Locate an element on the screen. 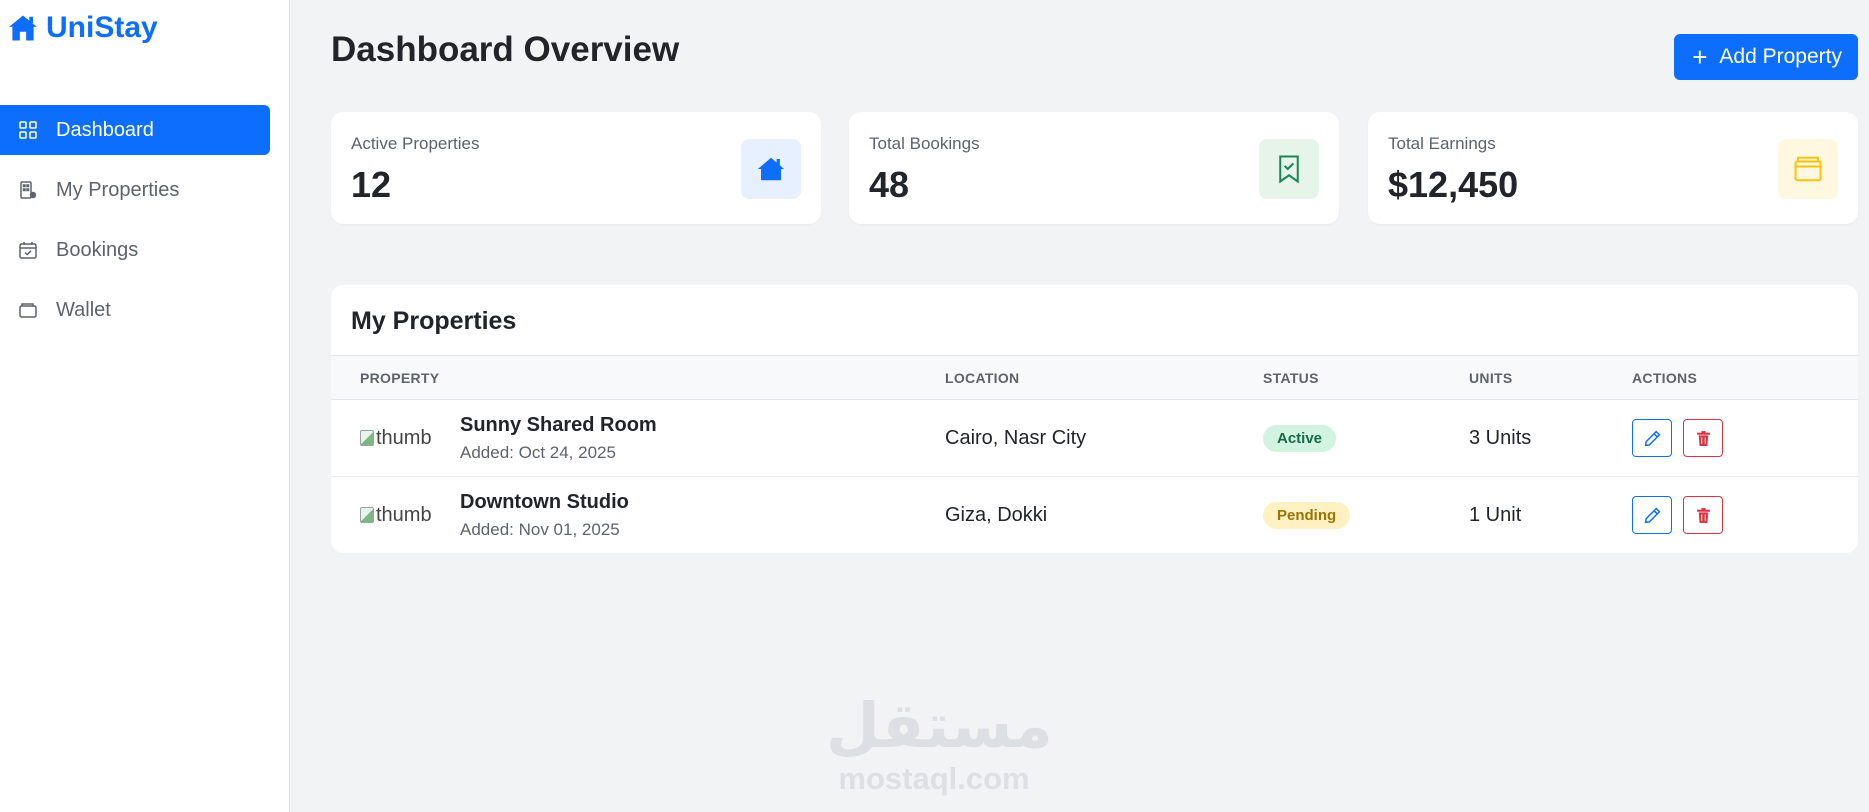  stat-value: 48 is located at coordinates (889, 184).